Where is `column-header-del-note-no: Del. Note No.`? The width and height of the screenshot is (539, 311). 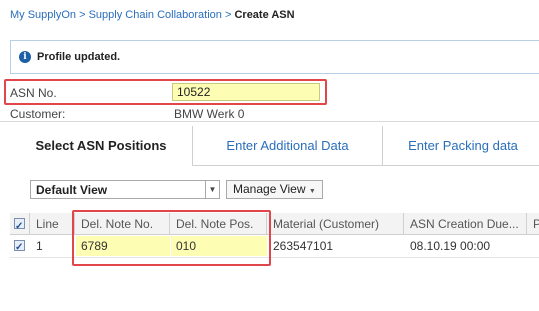
column-header-del-note-no: Del. Note No. is located at coordinates (123, 224).